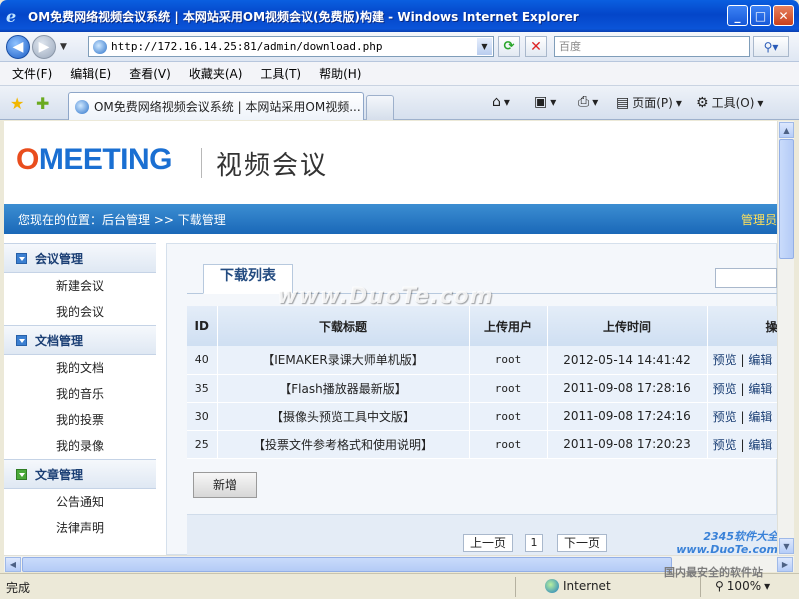  Describe the element at coordinates (746, 278) in the screenshot. I see `search-input` at that location.